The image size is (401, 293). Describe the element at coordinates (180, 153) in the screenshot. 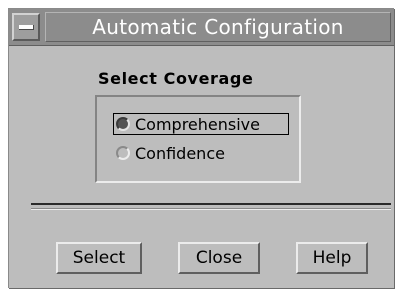

I see `radio-label-confidence: Confidence` at that location.